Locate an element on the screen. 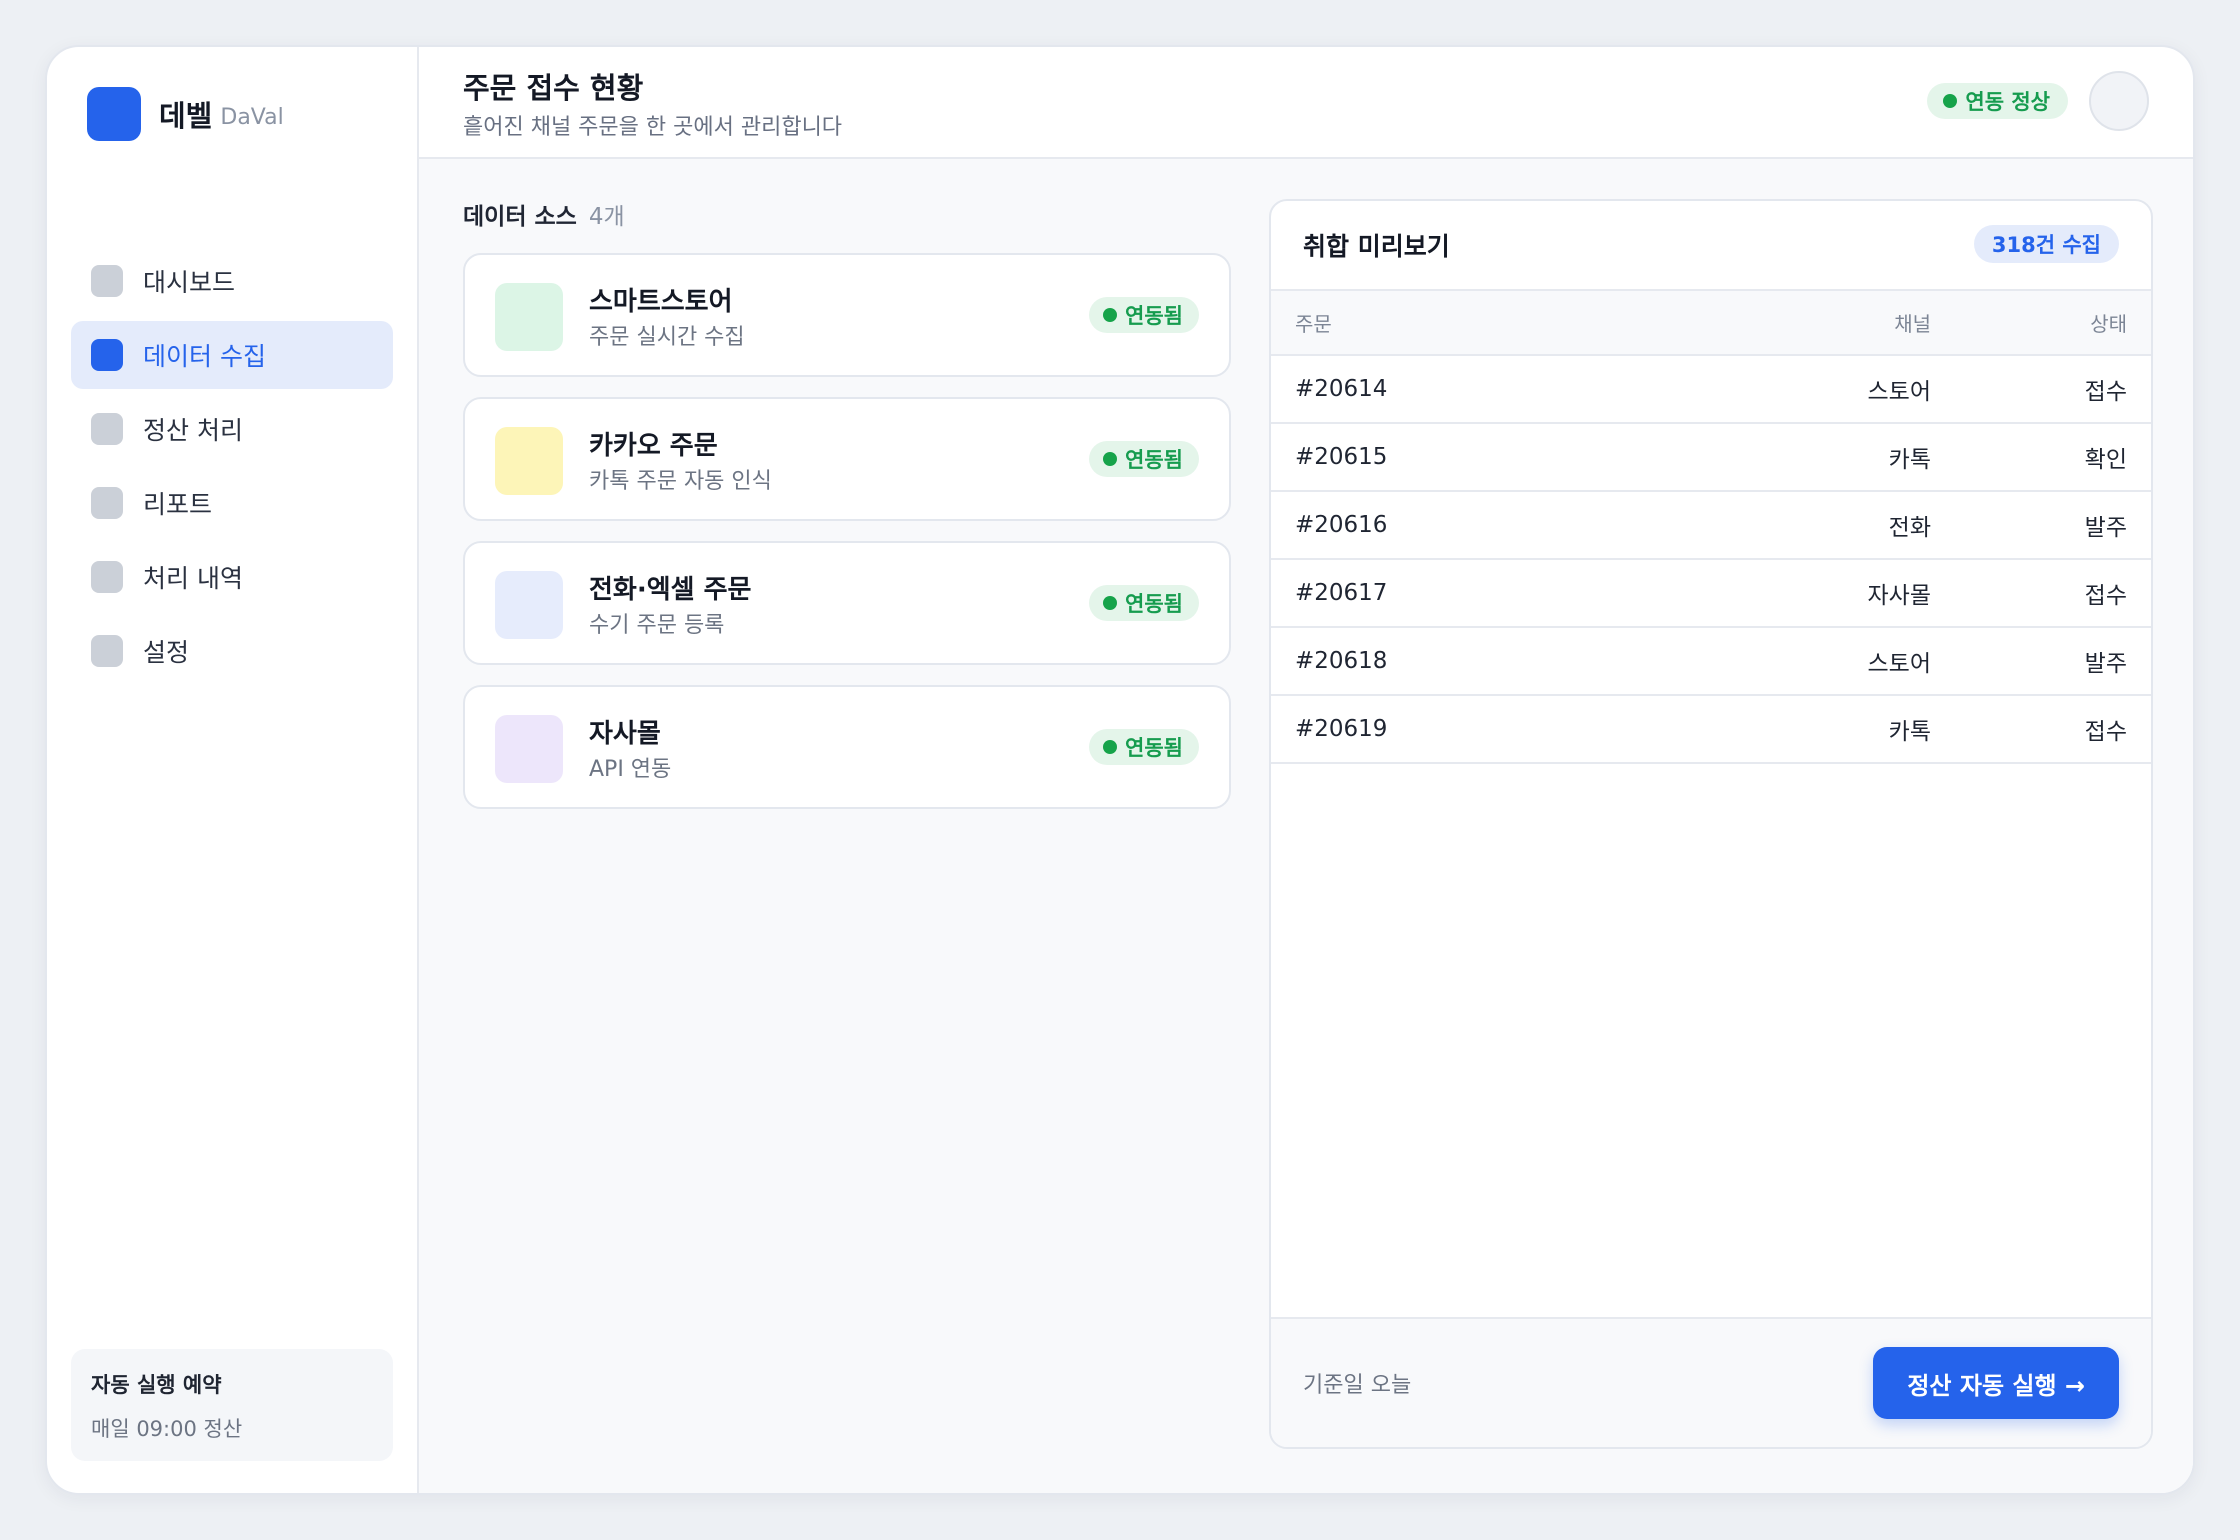  table-row: #20617 자사몰 접수 is located at coordinates (1711, 593).